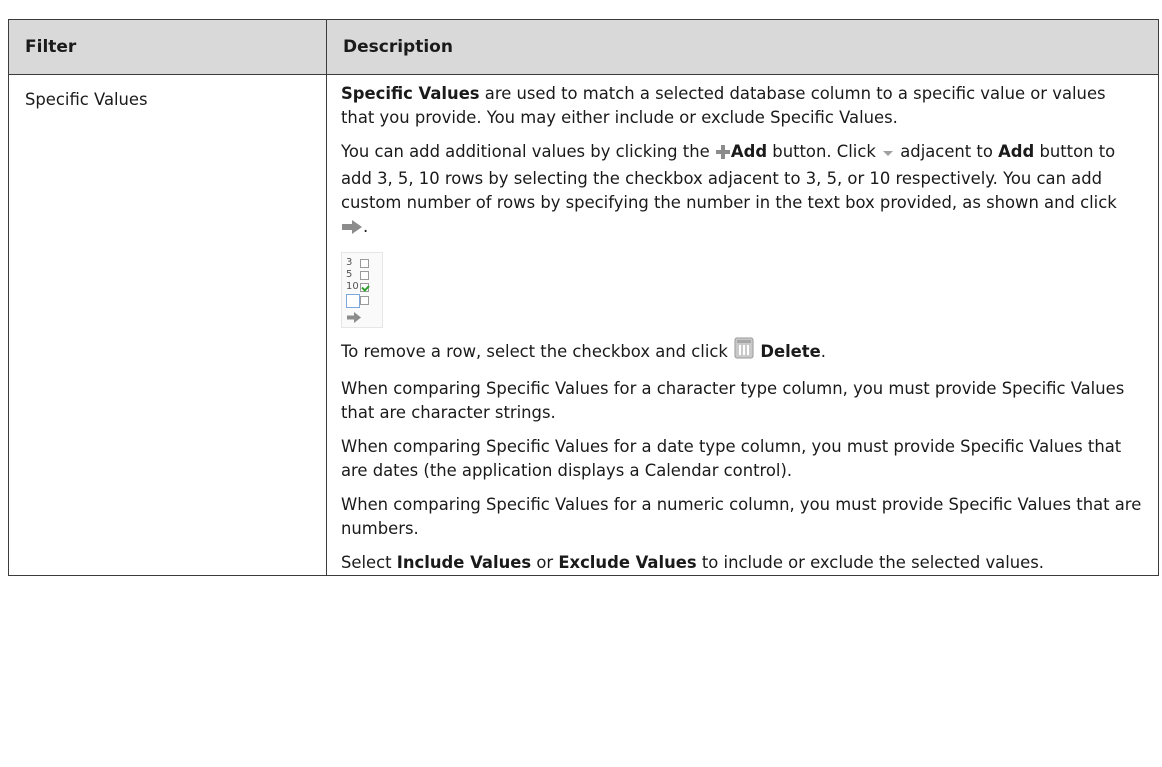 This screenshot has height=767, width=1162. I want to click on rows-option-3: 3, so click(362, 263).